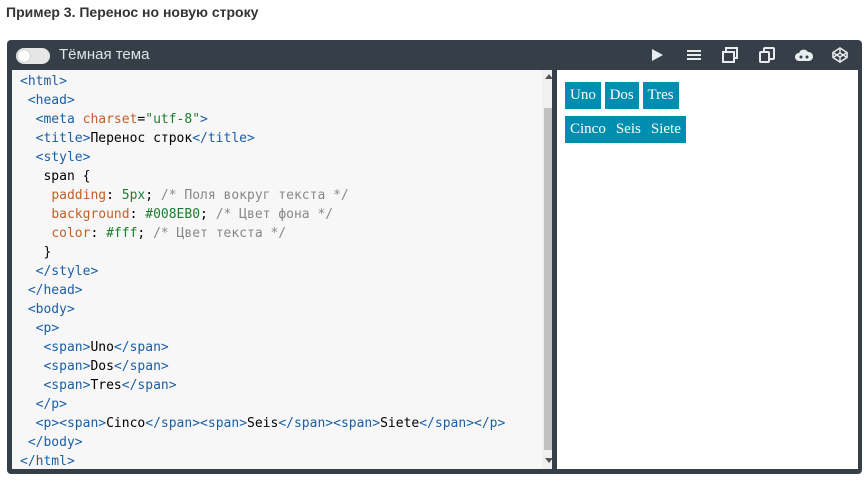 This screenshot has height=482, width=868. I want to click on cloud-icon, so click(804, 55).